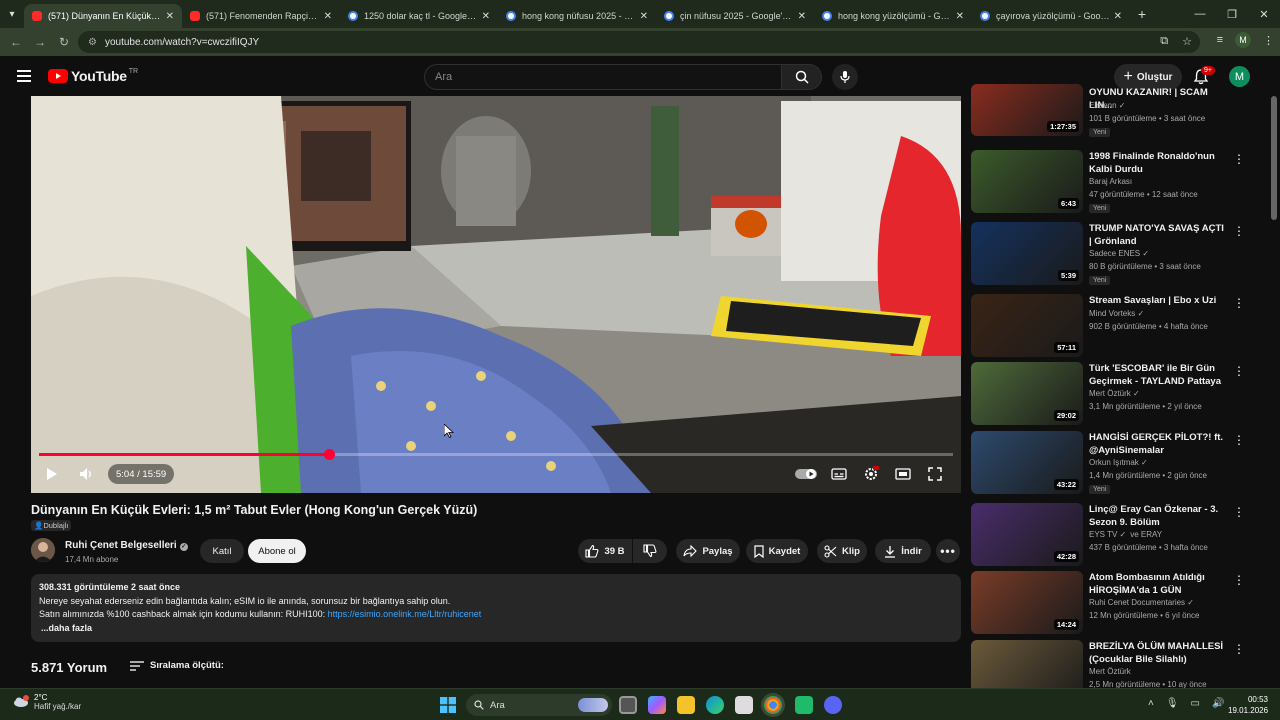 This screenshot has width=1280, height=720. I want to click on browser-tab-3: hong kong nüfusu 2025 - Google ✕, so click(577, 16).